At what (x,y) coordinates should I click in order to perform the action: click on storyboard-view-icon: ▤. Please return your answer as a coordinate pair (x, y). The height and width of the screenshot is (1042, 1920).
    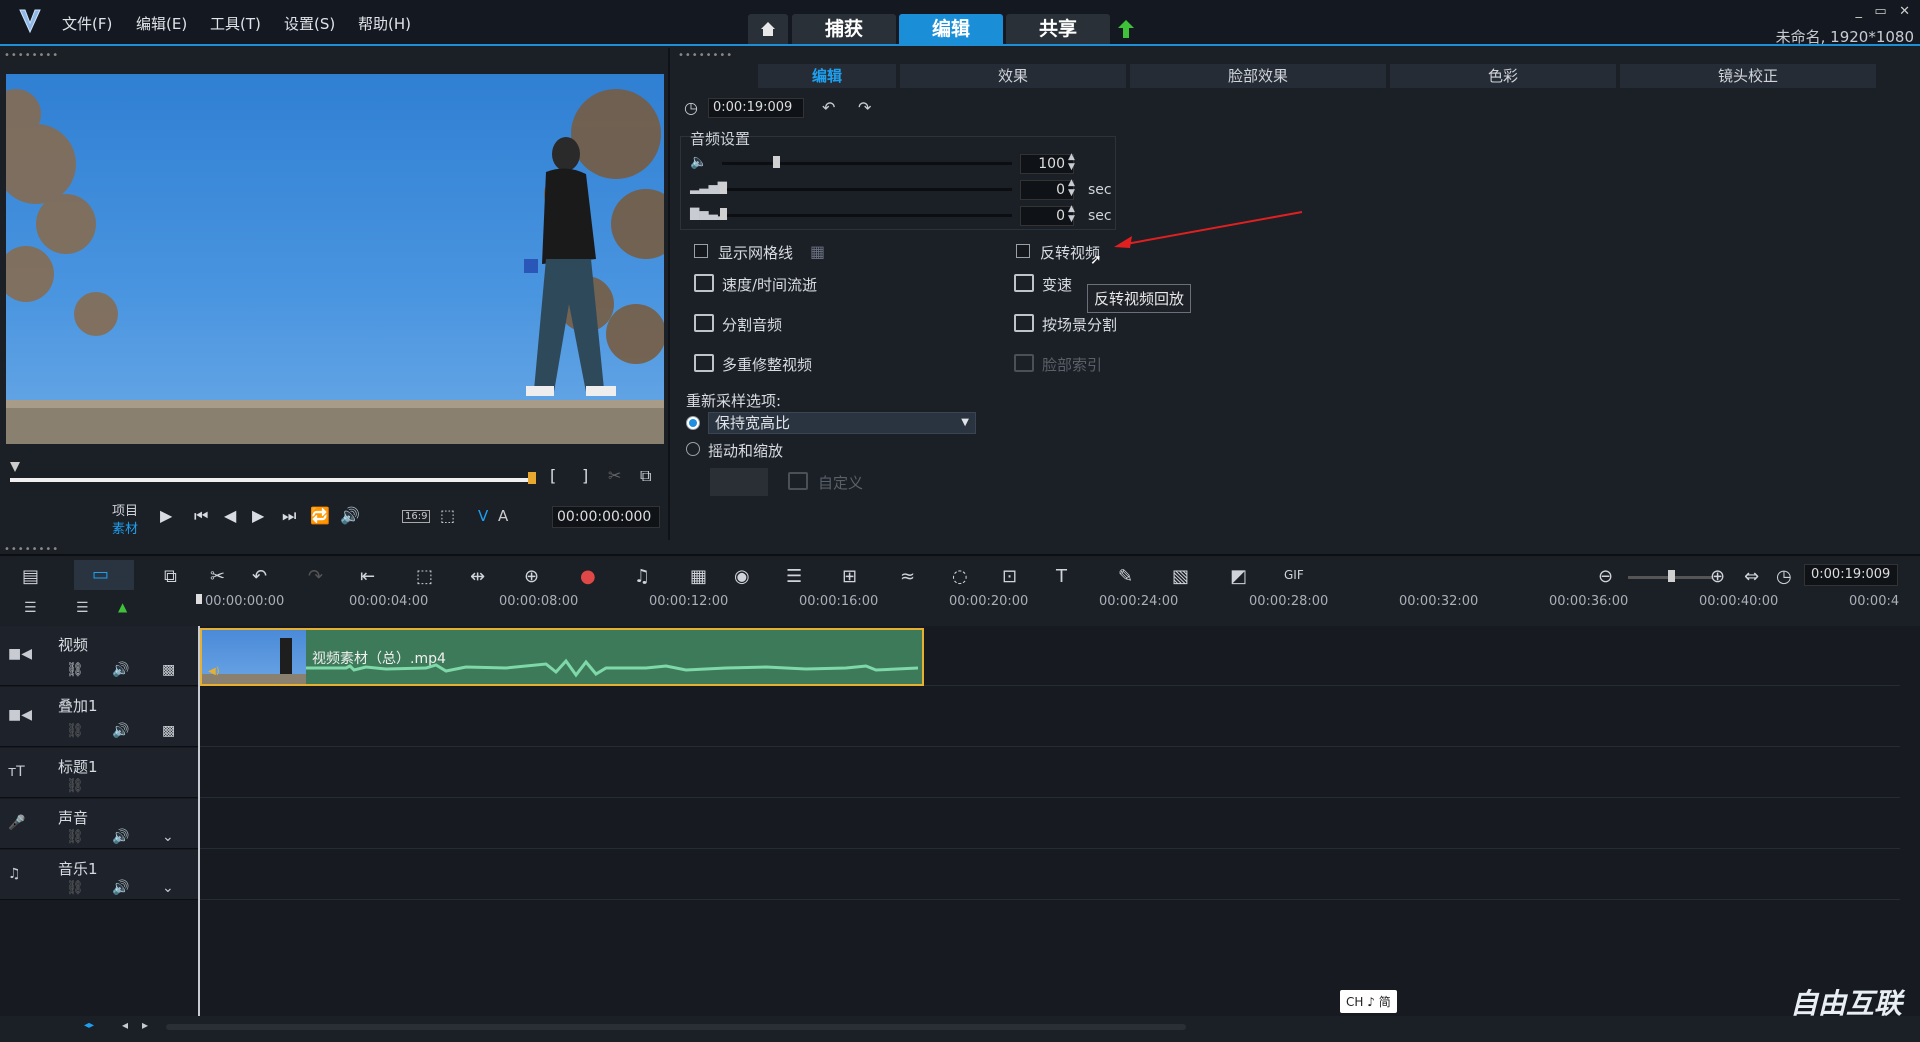
    Looking at the image, I should click on (30, 576).